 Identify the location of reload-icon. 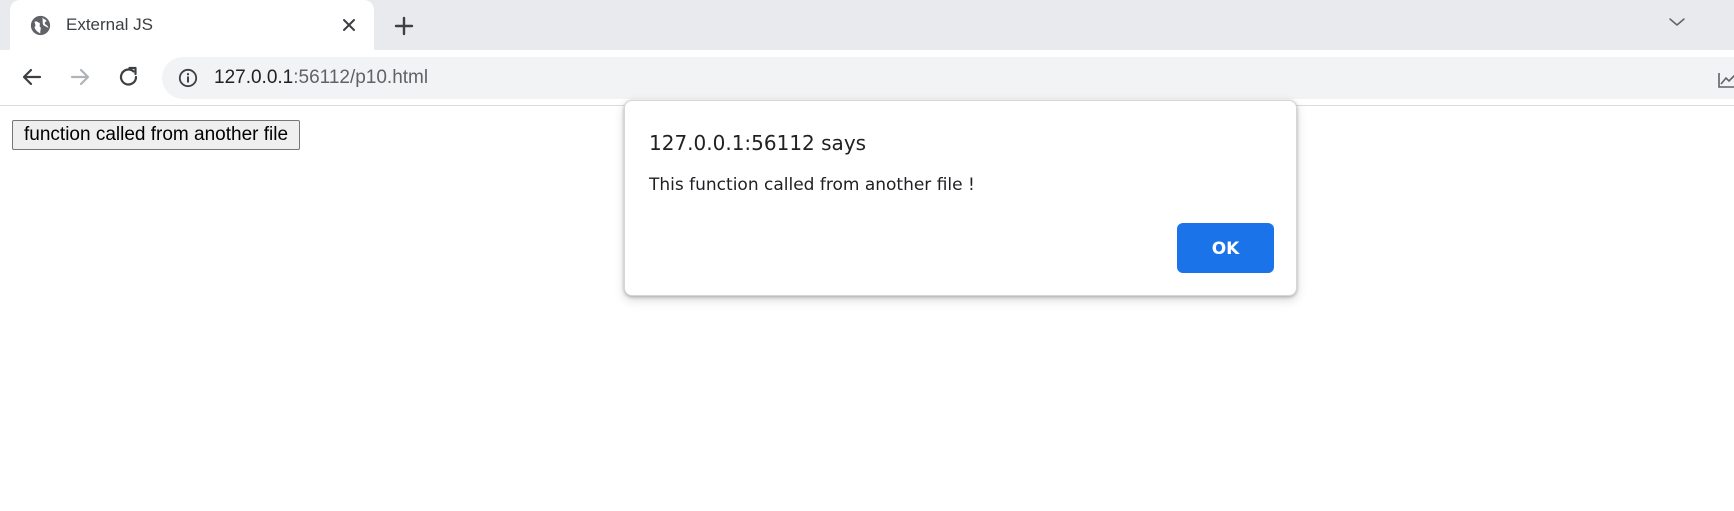
(129, 77).